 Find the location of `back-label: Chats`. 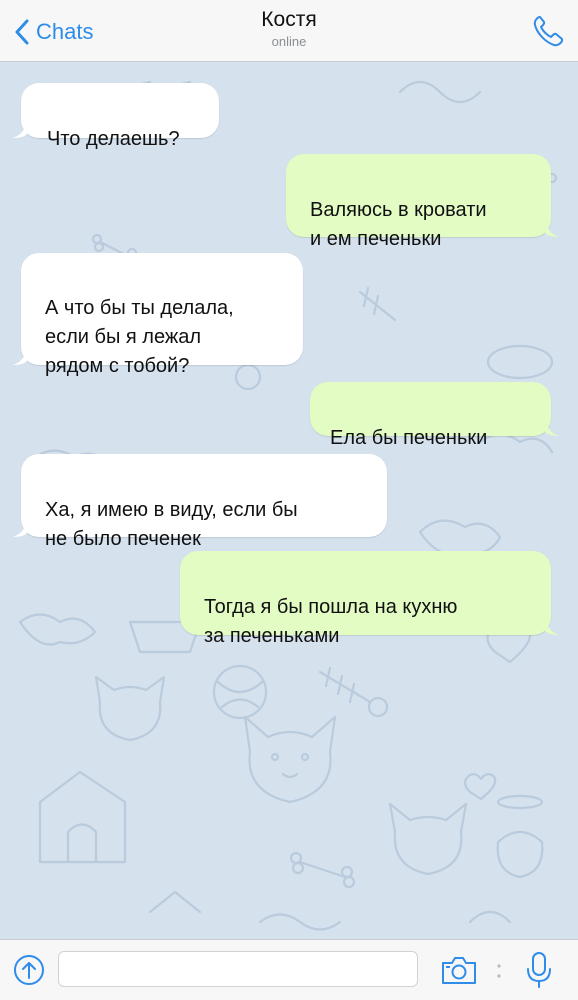

back-label: Chats is located at coordinates (65, 31).